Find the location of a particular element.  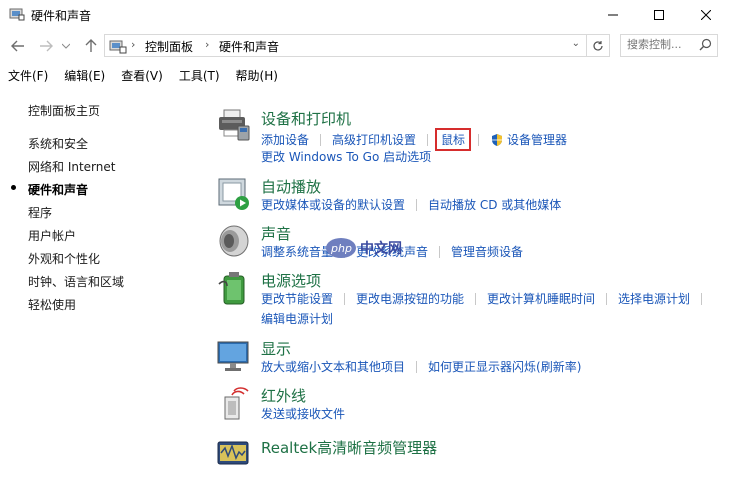

printer-icon is located at coordinates (234, 126).